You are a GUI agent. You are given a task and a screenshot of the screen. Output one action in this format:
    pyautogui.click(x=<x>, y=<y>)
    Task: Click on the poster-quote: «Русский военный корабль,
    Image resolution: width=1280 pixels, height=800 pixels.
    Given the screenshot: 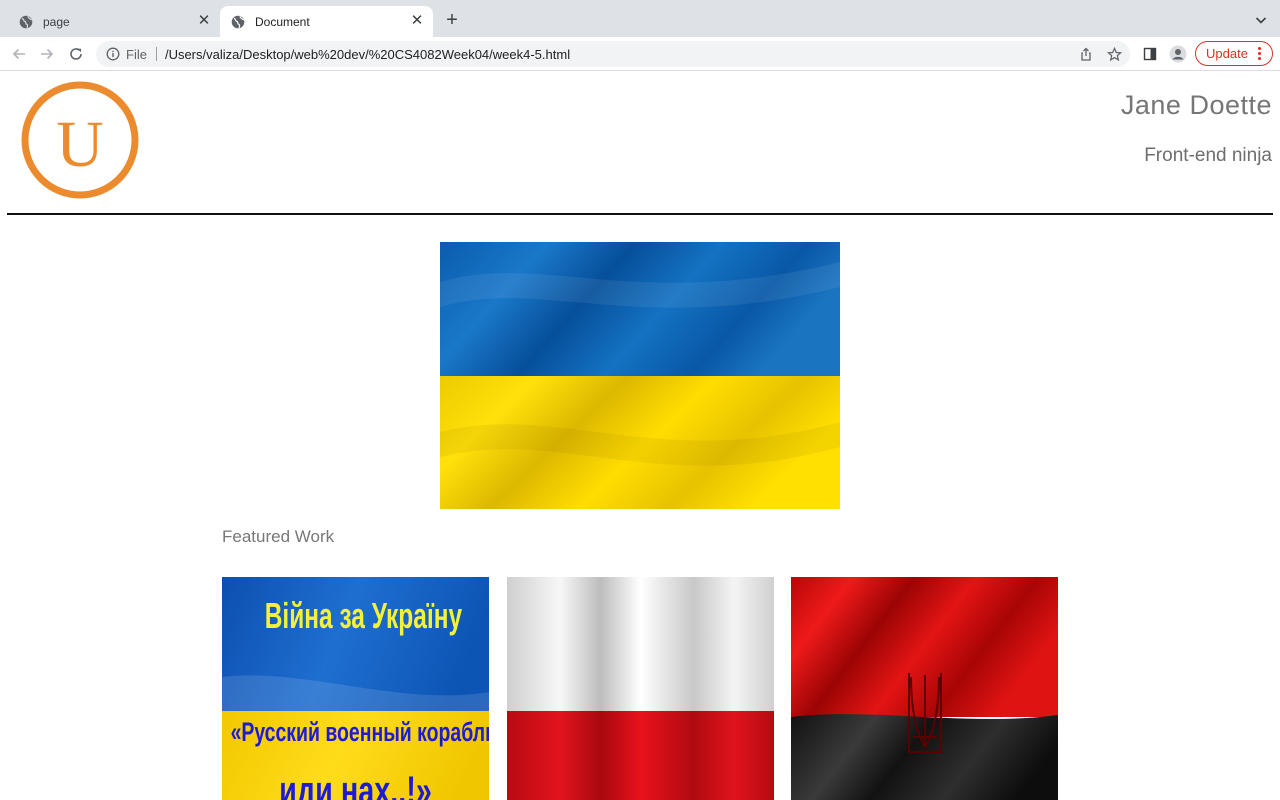 What is the action you would take?
    pyautogui.click(x=359, y=732)
    